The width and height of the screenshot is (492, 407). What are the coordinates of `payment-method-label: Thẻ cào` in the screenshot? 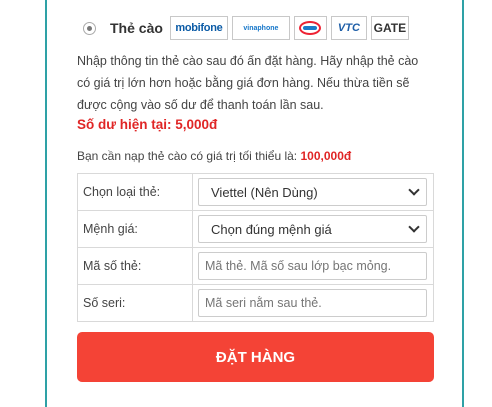 It's located at (136, 28).